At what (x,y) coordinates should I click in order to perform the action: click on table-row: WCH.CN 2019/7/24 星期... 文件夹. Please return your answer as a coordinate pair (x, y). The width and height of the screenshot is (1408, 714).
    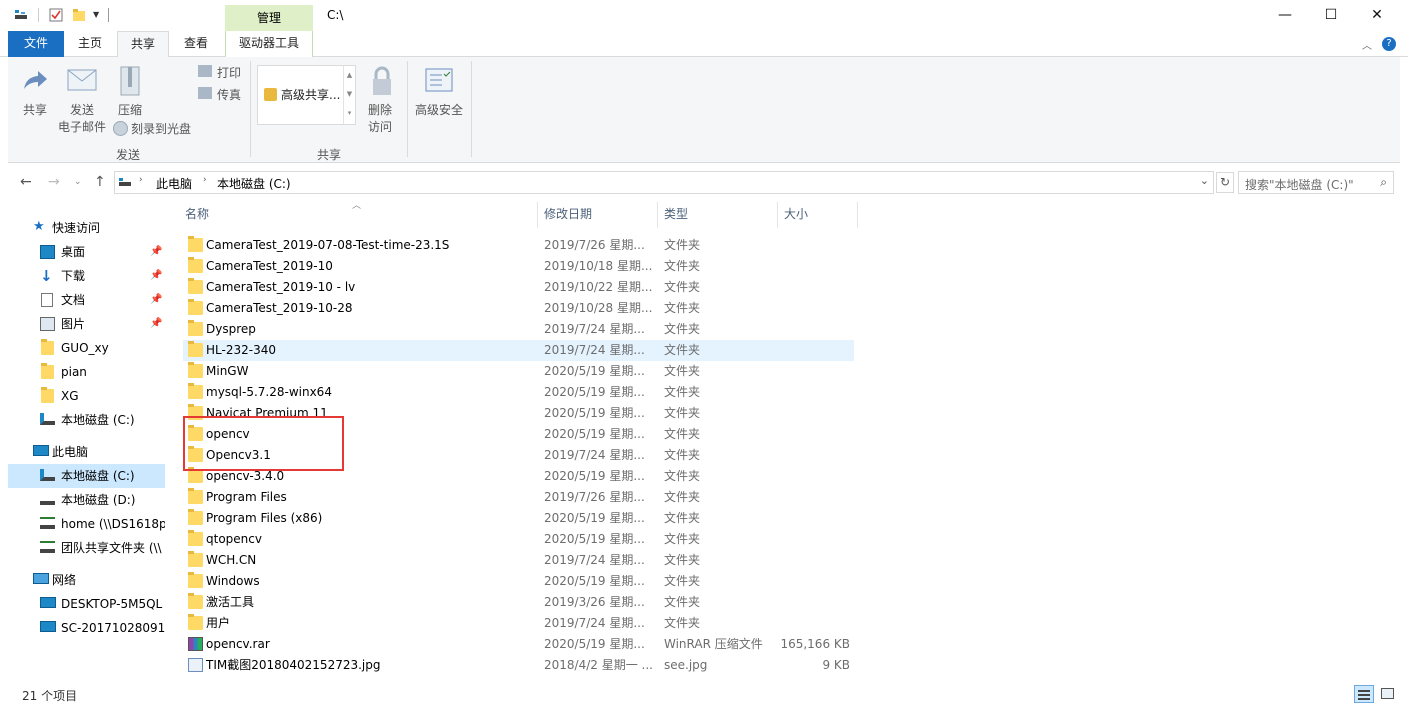
    Looking at the image, I should click on (518, 560).